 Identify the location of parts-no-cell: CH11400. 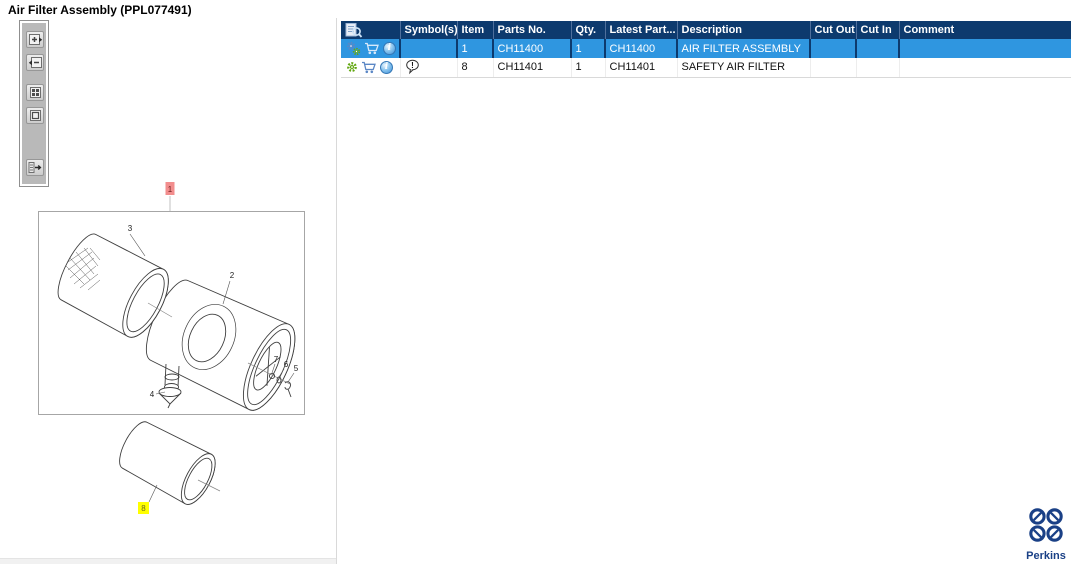
(532, 48).